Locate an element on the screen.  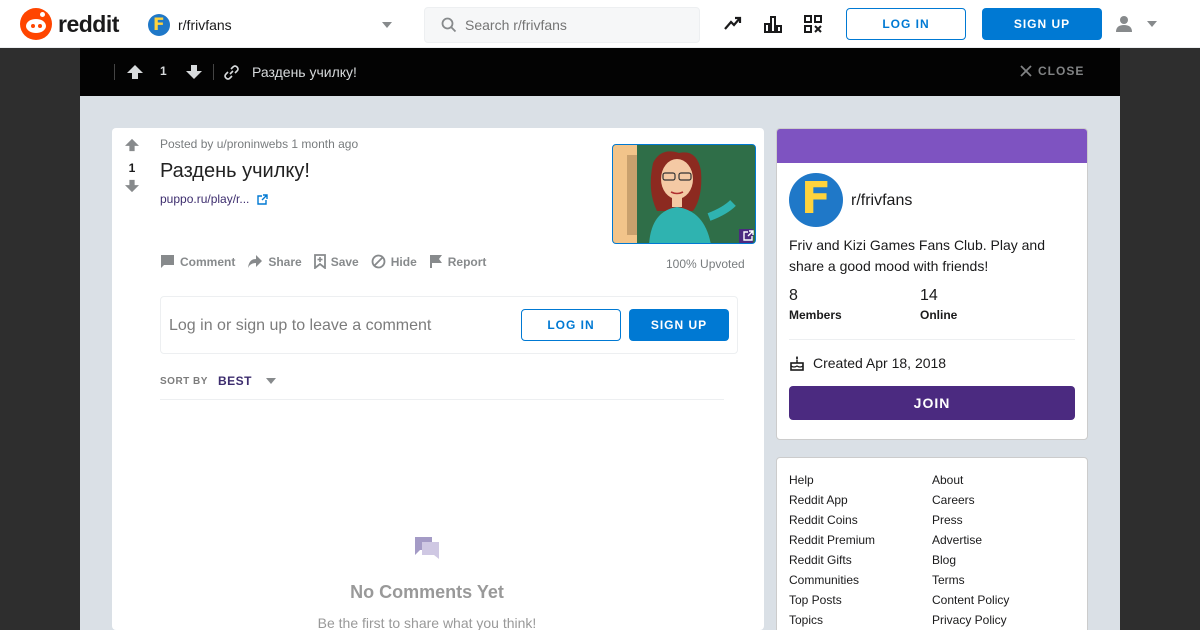
join-button: JOIN is located at coordinates (932, 403).